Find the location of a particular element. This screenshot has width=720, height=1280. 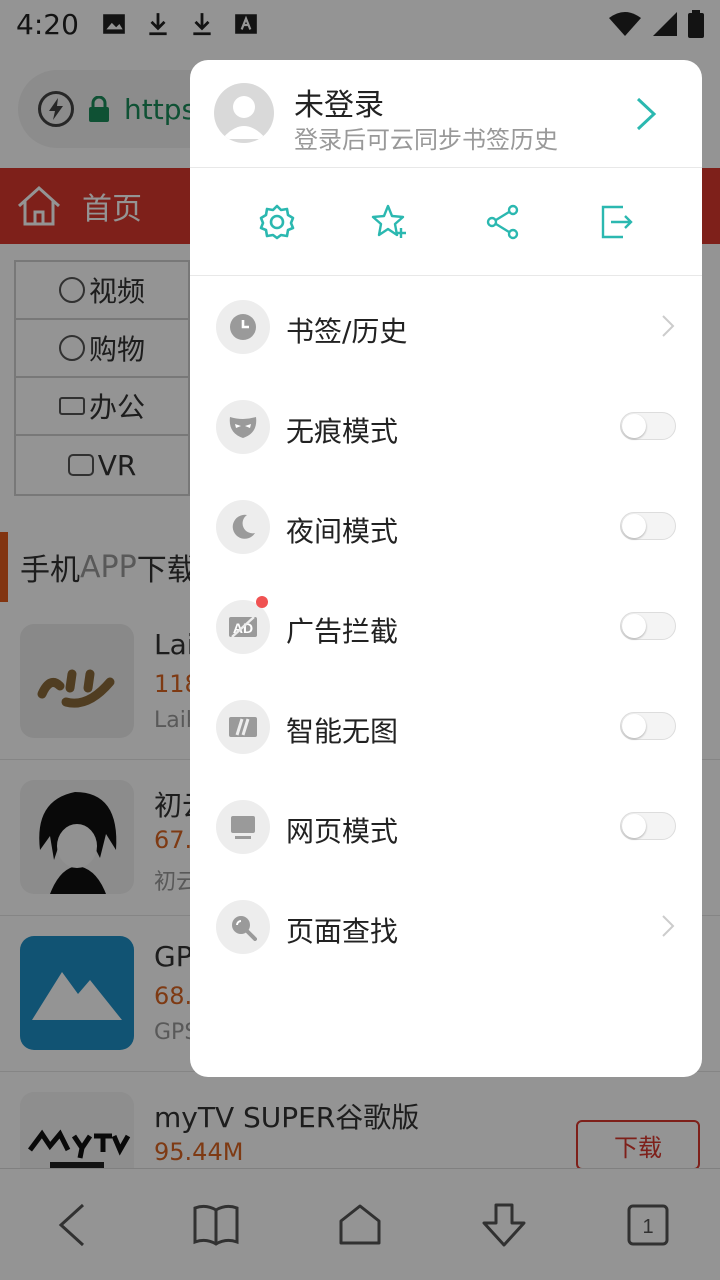

login-row: 未登录 登录后可云同步书签历史 is located at coordinates (446, 114).